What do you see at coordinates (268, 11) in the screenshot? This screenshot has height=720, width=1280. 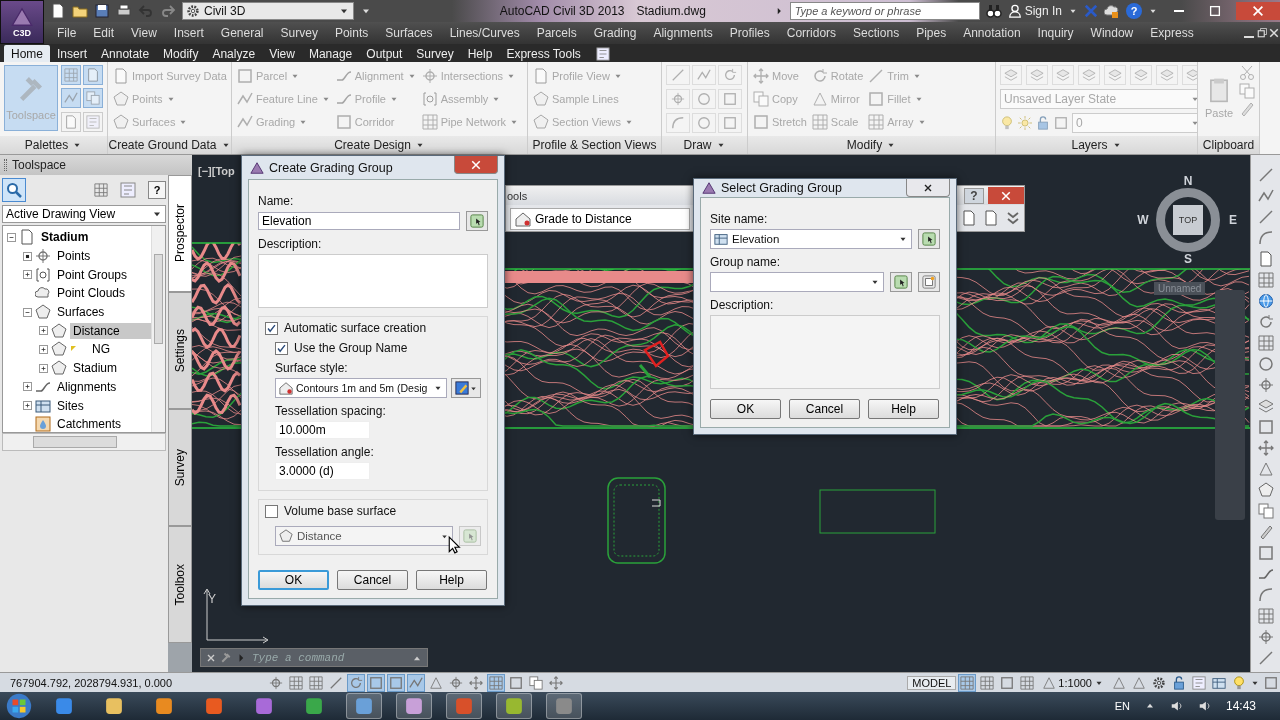 I see `workspace-dropdown: Civil 3D` at bounding box center [268, 11].